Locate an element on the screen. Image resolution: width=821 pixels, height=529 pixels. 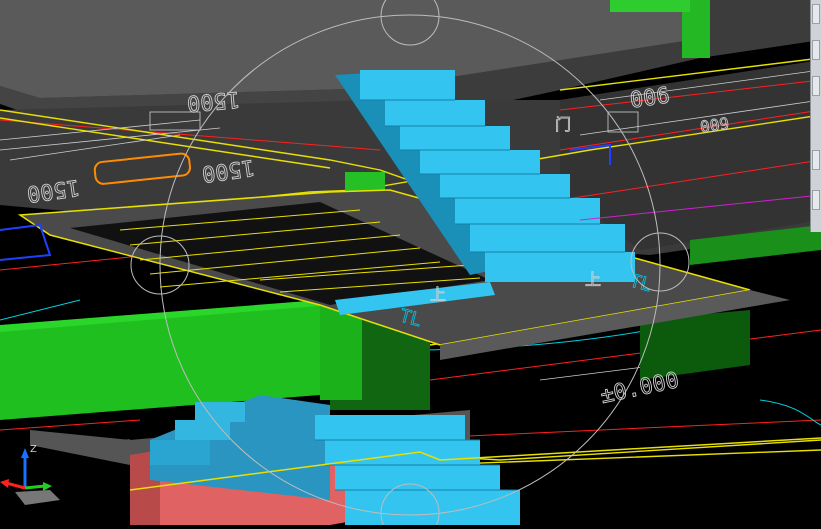
up-arrow-label: 上 is located at coordinates (438, 294).